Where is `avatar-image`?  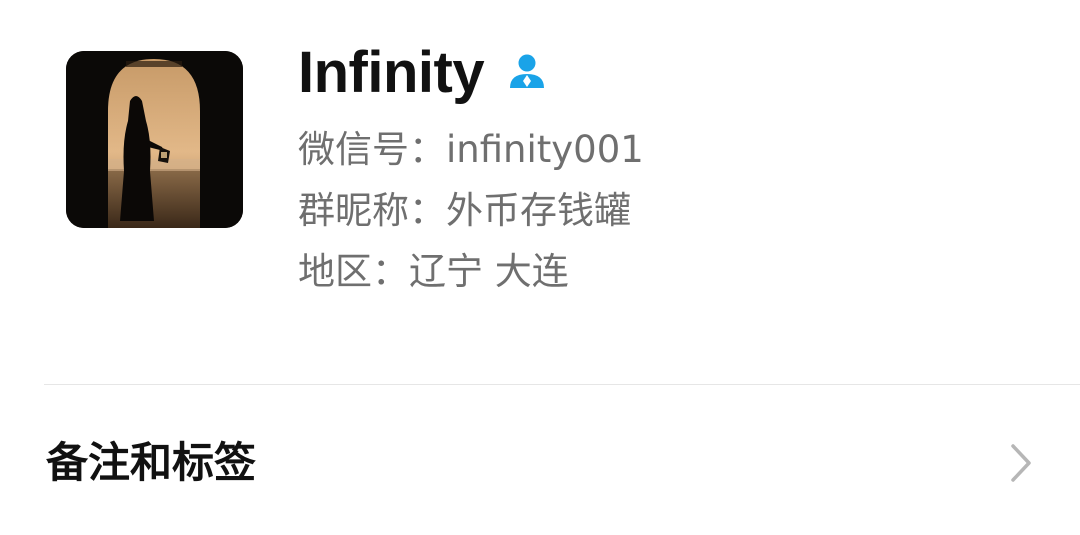 avatar-image is located at coordinates (154, 139).